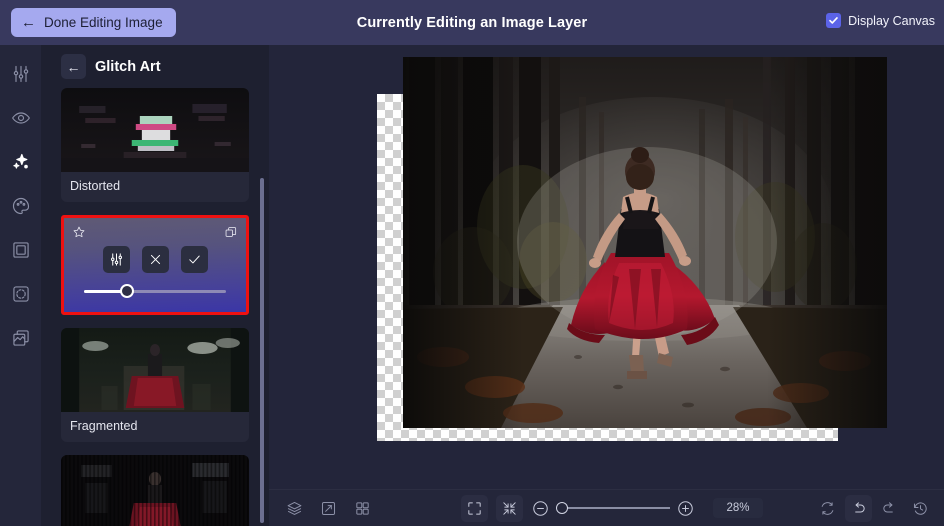 Image resolution: width=944 pixels, height=526 pixels. What do you see at coordinates (126, 291) in the screenshot?
I see `slider-thumb` at bounding box center [126, 291].